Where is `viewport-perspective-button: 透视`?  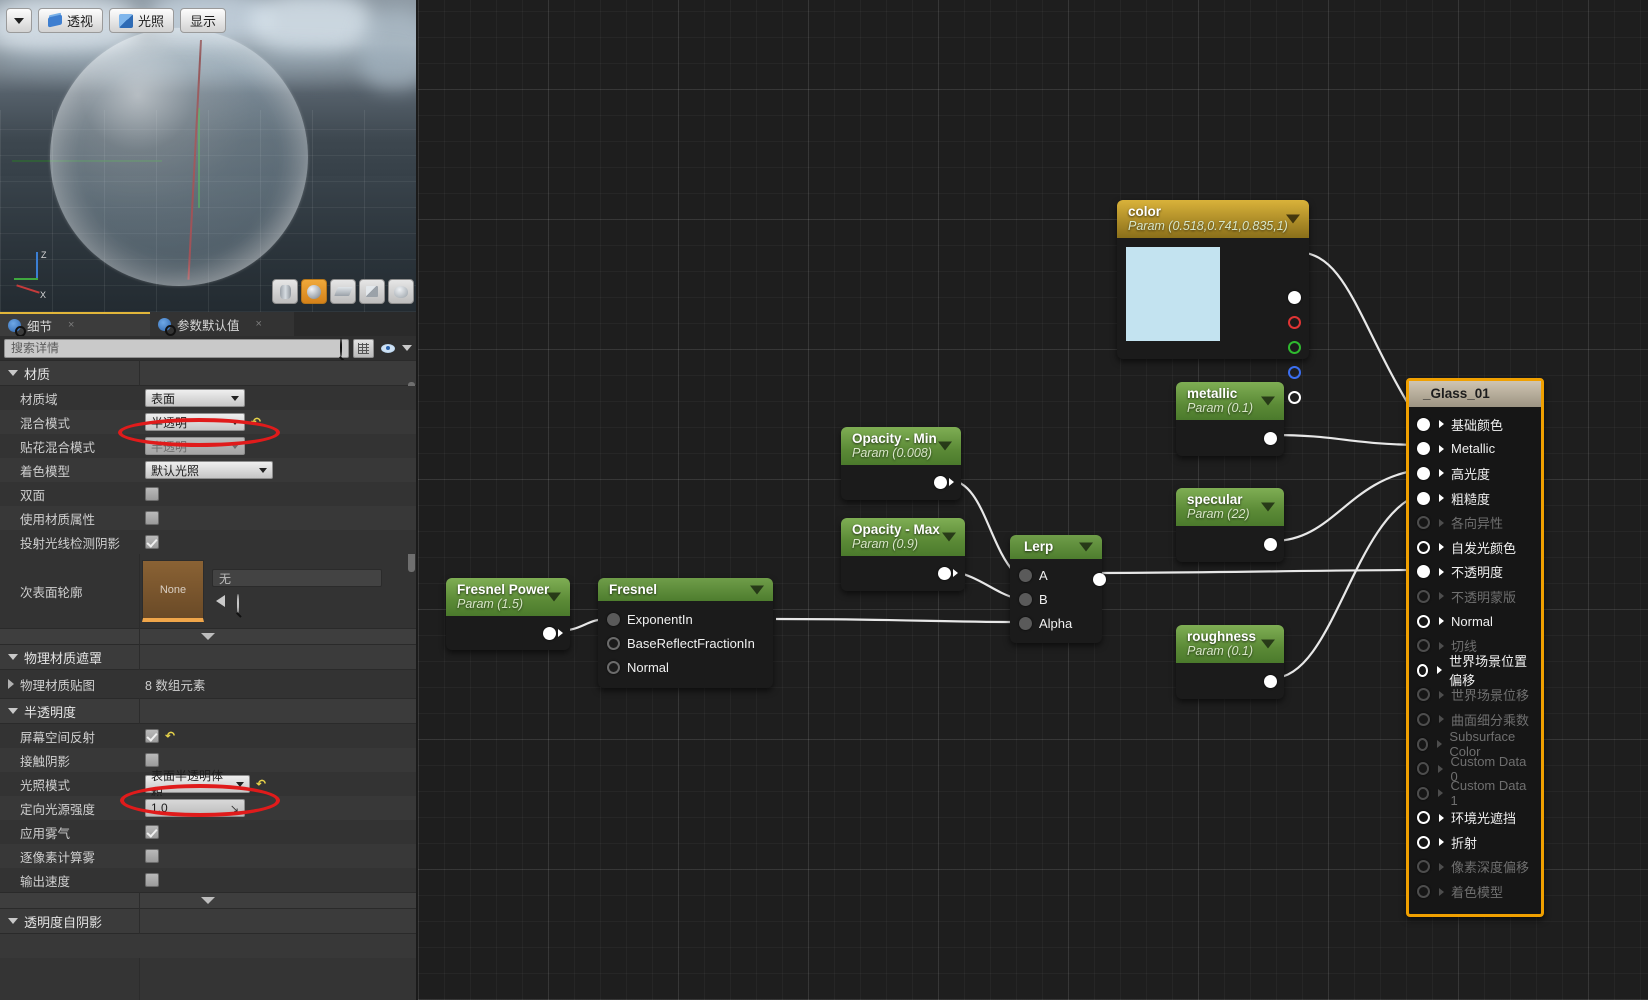
viewport-perspective-button: 透视 is located at coordinates (71, 20).